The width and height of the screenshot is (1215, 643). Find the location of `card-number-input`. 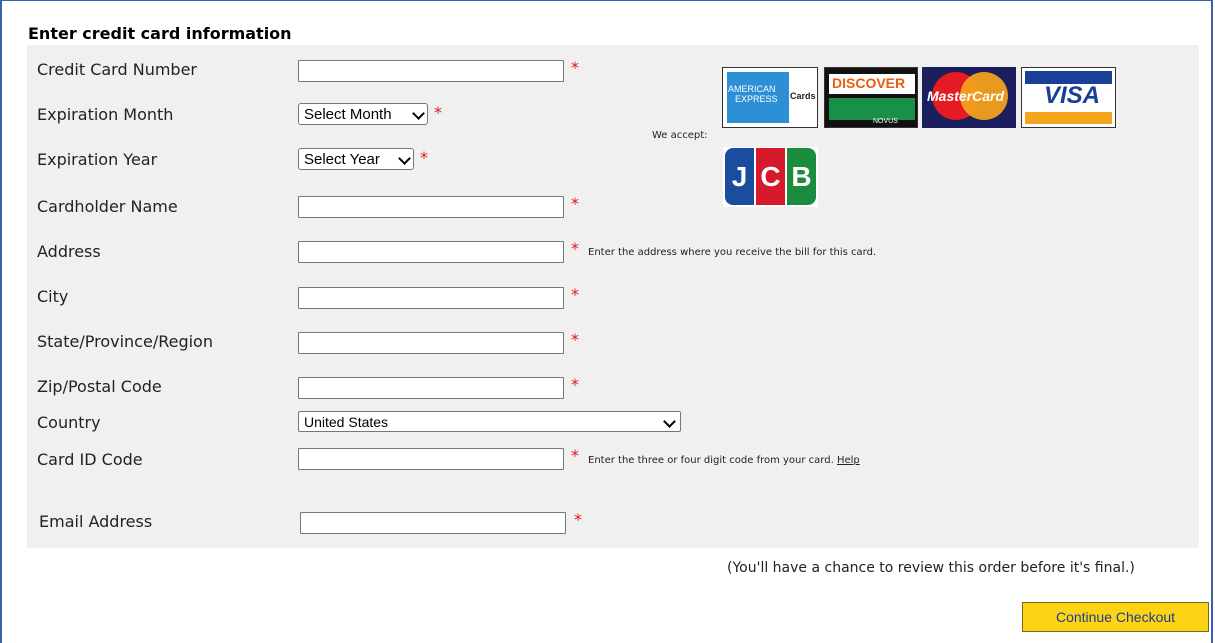

card-number-input is located at coordinates (431, 71).